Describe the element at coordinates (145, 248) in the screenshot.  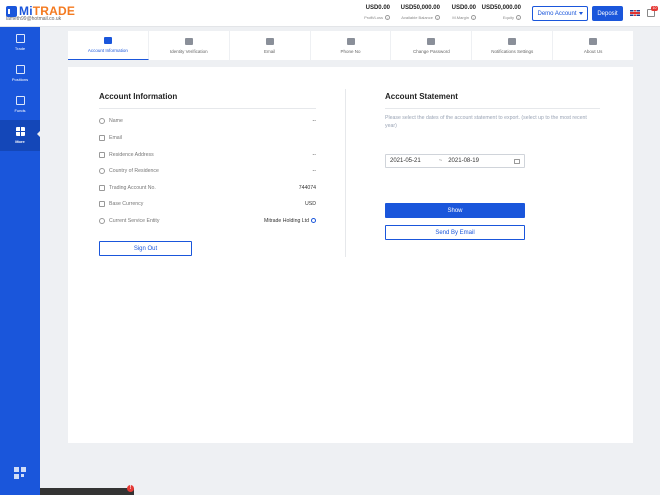
I see `sign-out-button: Sign Out` at that location.